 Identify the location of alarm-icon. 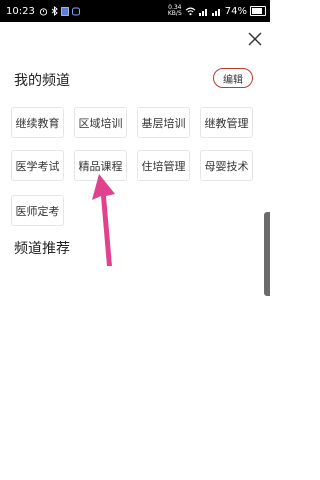
(43, 11).